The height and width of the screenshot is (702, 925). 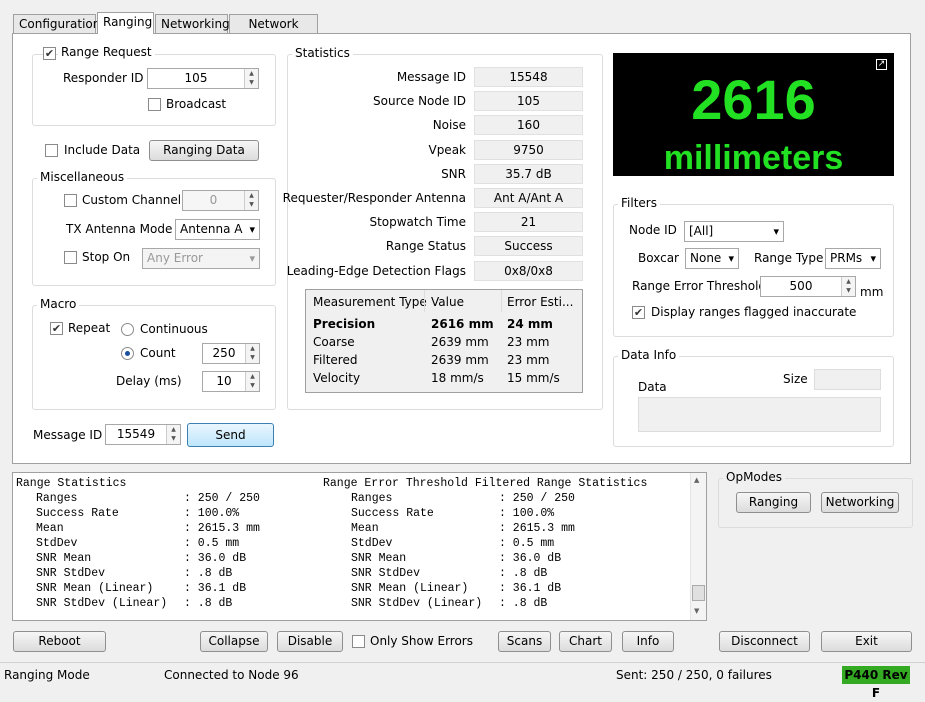 What do you see at coordinates (203, 78) in the screenshot?
I see `responder-id-spinner: 105 ▲ ▼` at bounding box center [203, 78].